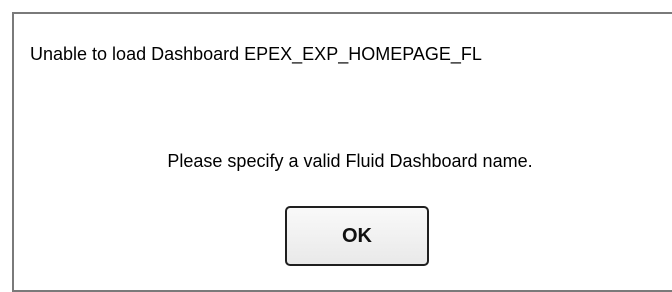 The width and height of the screenshot is (672, 292). Describe the element at coordinates (357, 236) in the screenshot. I see `ok-button: OK` at that location.